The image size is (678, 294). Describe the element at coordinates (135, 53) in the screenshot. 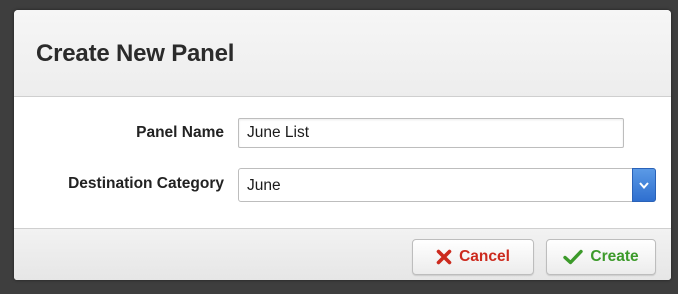

I see `dialog-title: Create New Panel` at that location.